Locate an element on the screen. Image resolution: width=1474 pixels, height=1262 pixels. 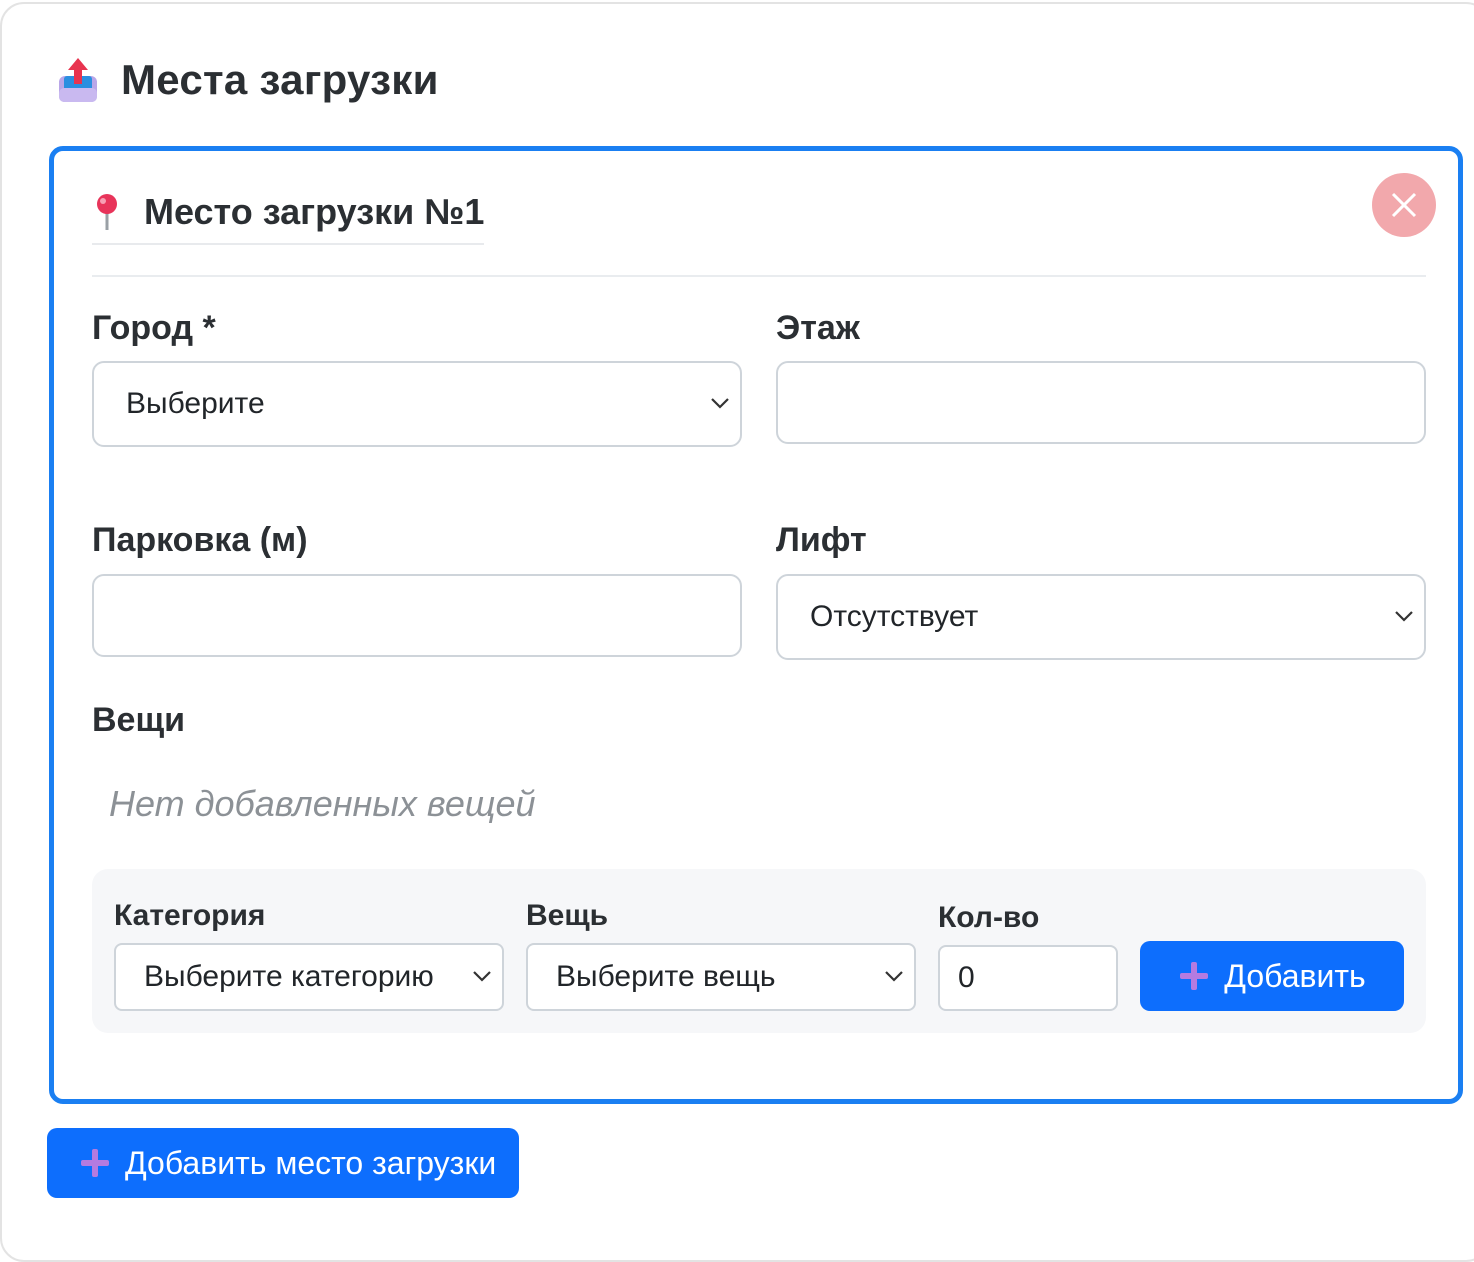
item-select: Выберите вещь is located at coordinates (721, 977).